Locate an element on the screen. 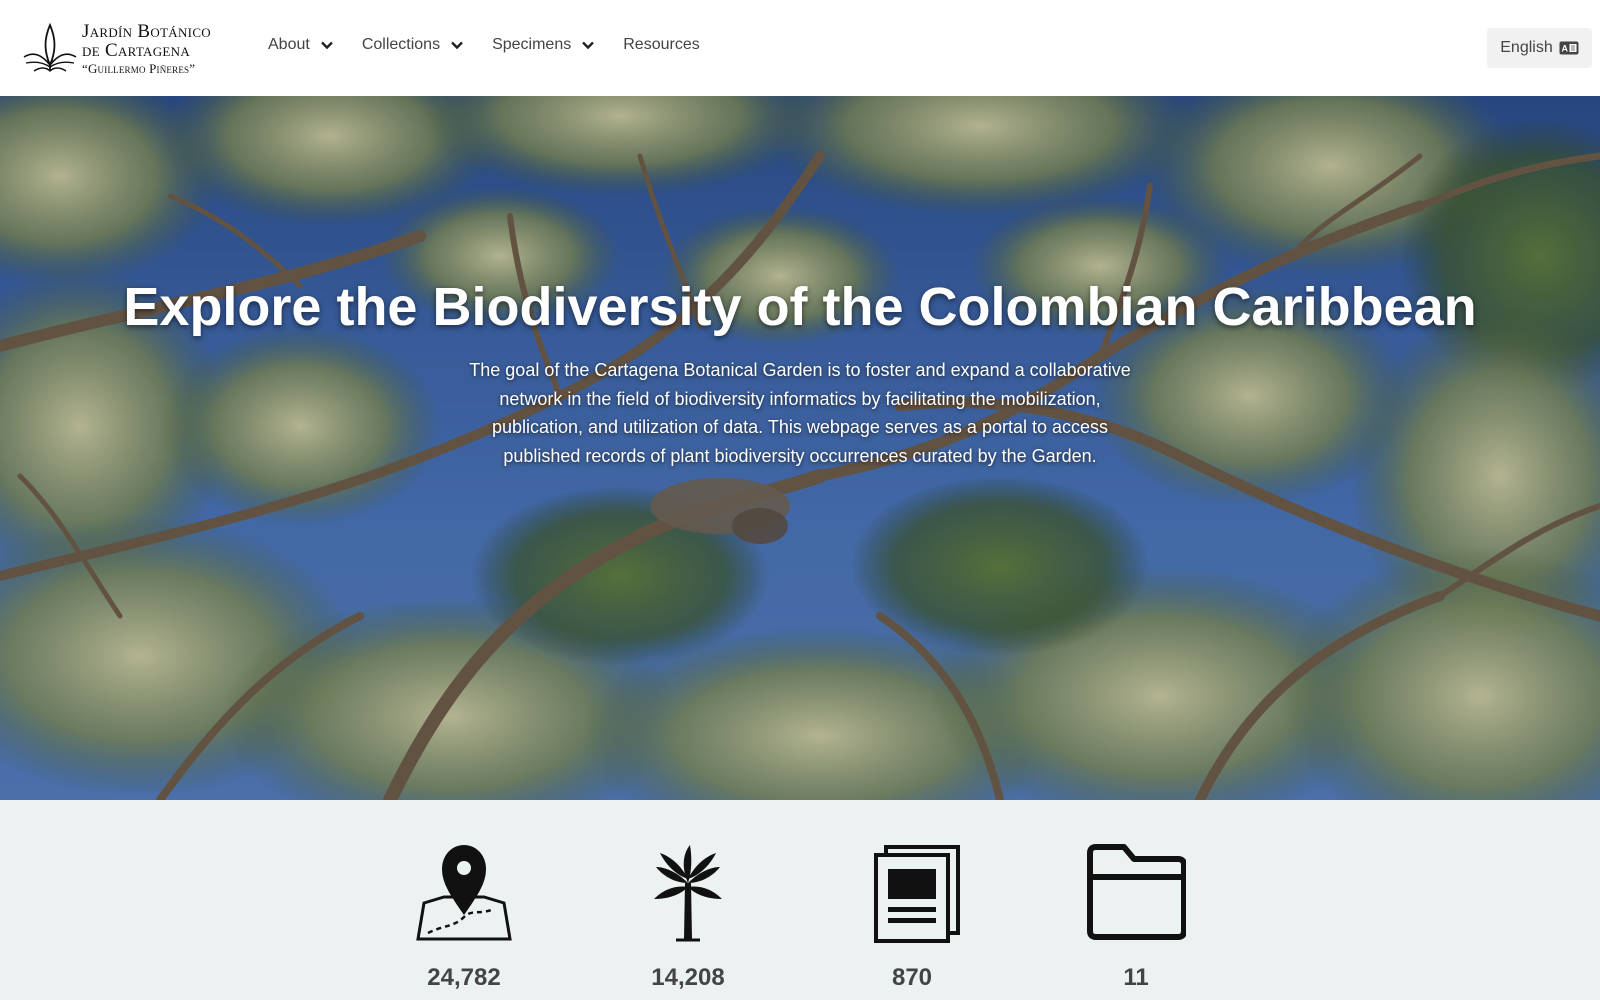 This screenshot has width=1600, height=1000. nav-resources-label: Resources is located at coordinates (661, 44).